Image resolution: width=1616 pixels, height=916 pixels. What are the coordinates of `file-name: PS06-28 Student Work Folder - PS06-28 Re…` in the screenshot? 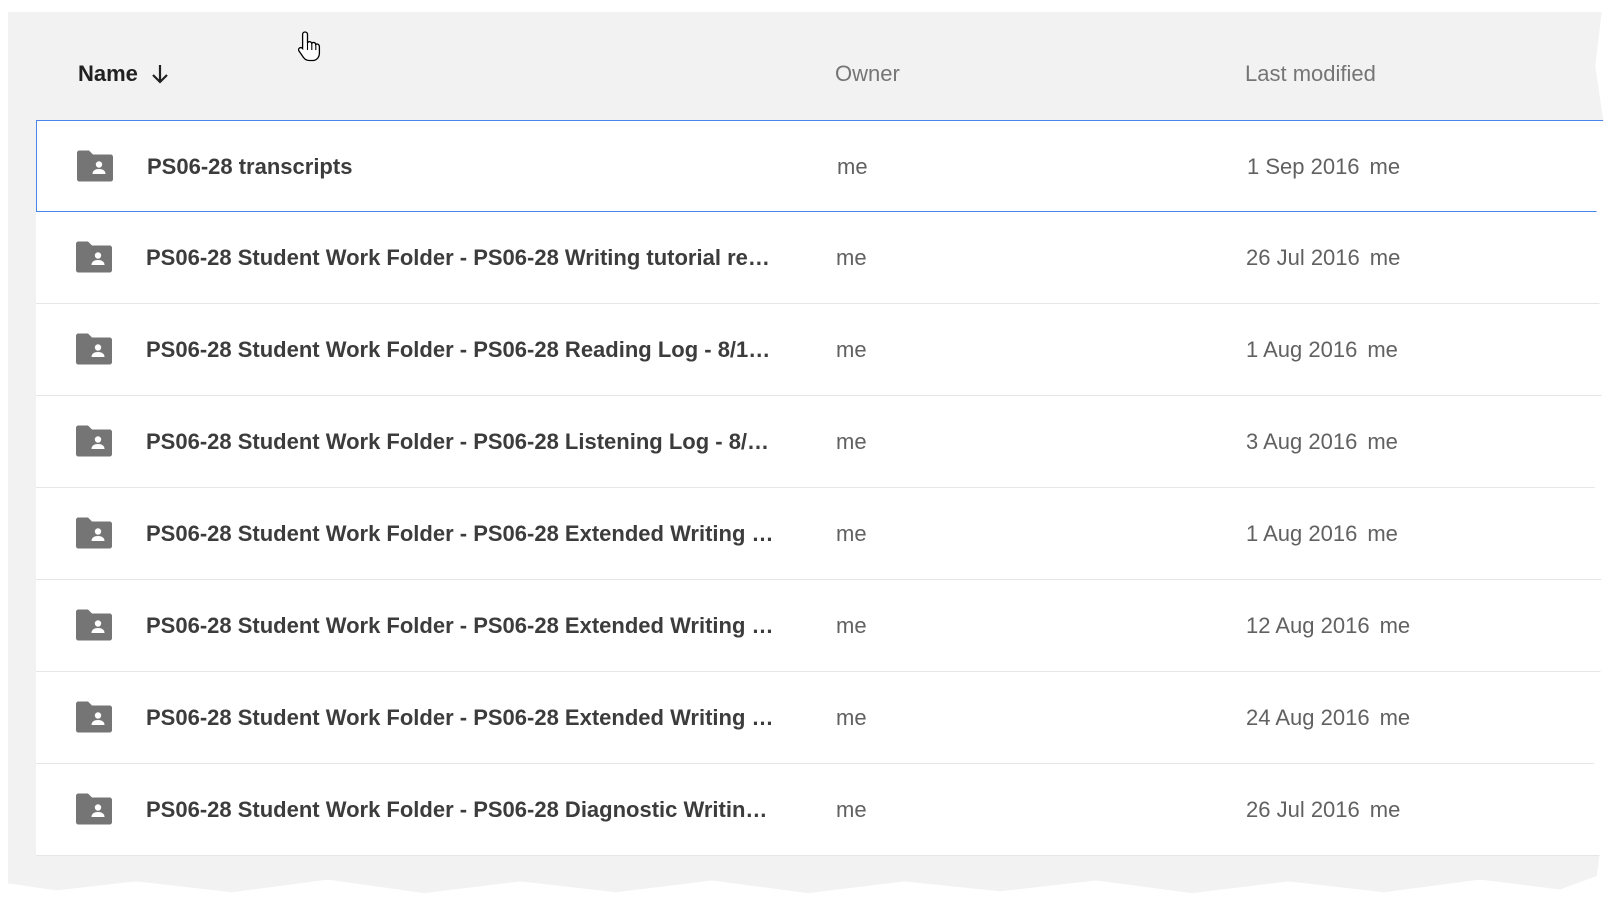 It's located at (478, 350).